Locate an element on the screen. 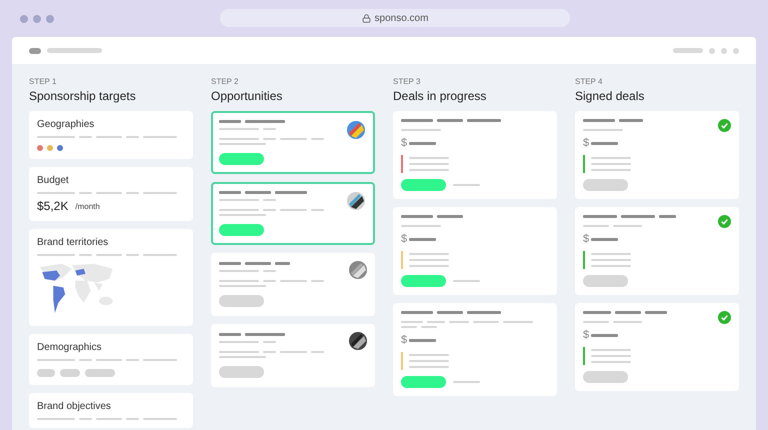  card-title: Demographics is located at coordinates (69, 347).